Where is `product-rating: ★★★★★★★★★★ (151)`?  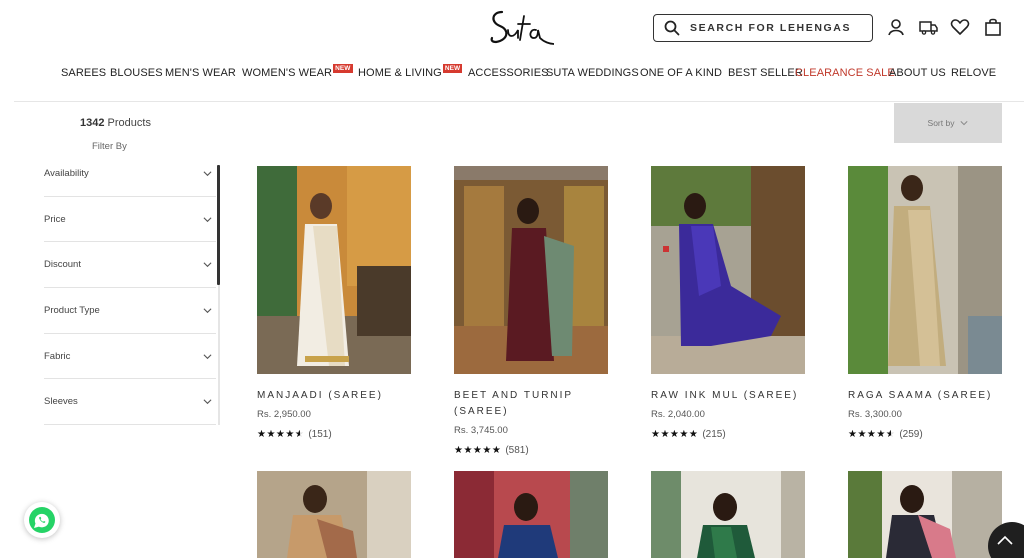
product-rating: ★★★★★★★★★★ (151) is located at coordinates (294, 434).